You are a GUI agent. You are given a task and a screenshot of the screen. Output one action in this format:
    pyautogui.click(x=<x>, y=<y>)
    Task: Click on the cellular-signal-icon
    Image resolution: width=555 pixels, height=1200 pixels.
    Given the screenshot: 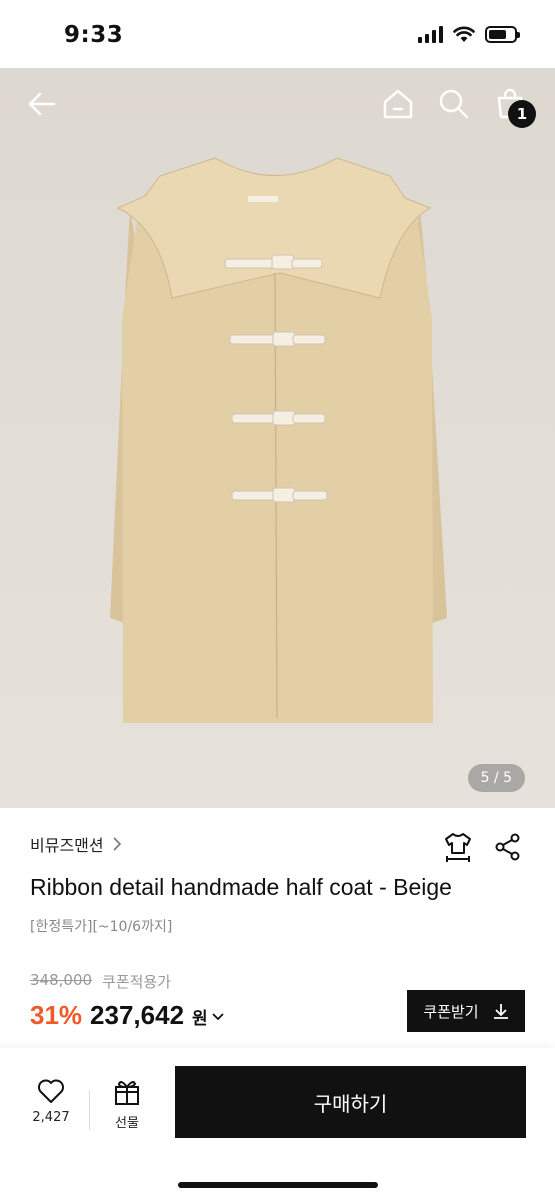 What is the action you would take?
    pyautogui.click(x=430, y=34)
    